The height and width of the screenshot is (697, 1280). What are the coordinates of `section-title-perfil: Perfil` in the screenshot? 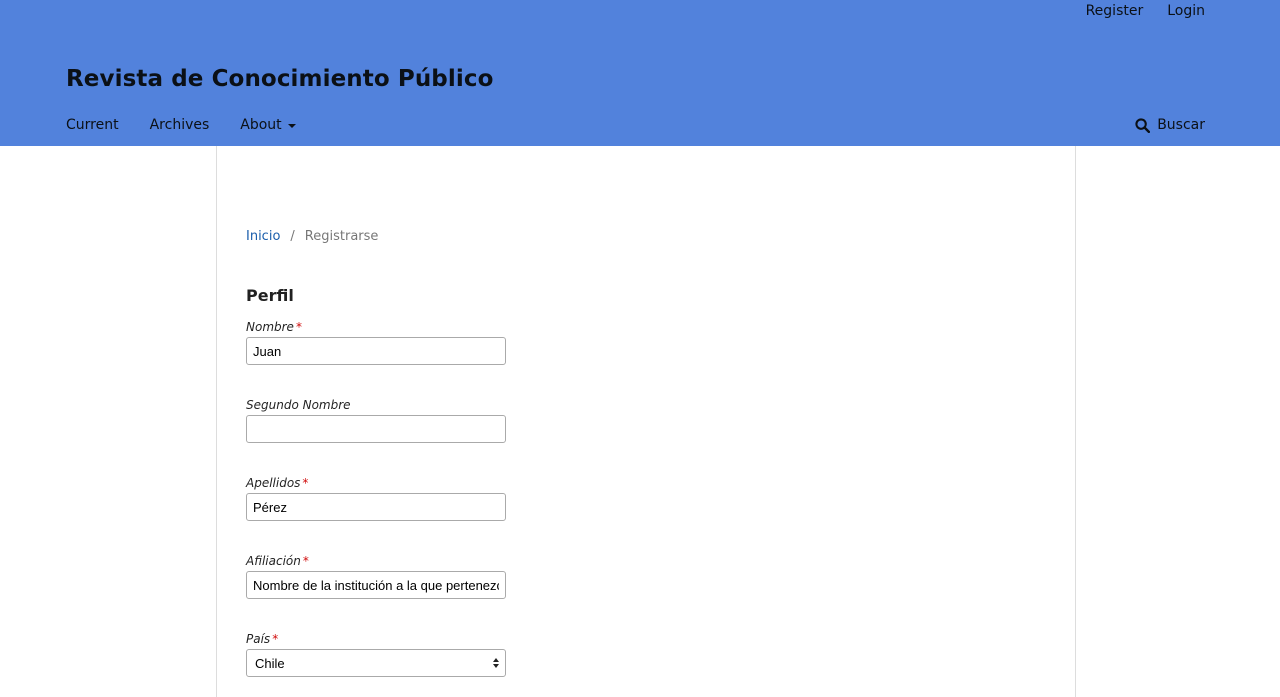 It's located at (270, 295).